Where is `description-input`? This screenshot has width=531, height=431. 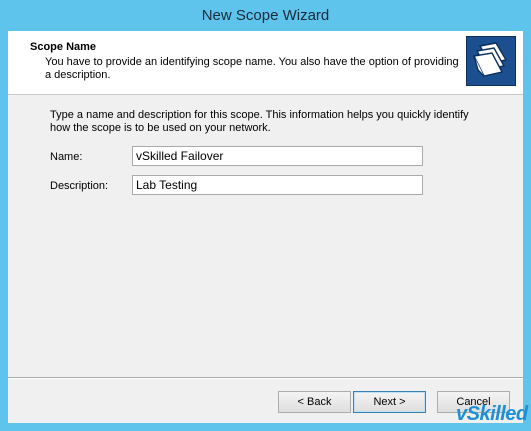
description-input is located at coordinates (277, 185).